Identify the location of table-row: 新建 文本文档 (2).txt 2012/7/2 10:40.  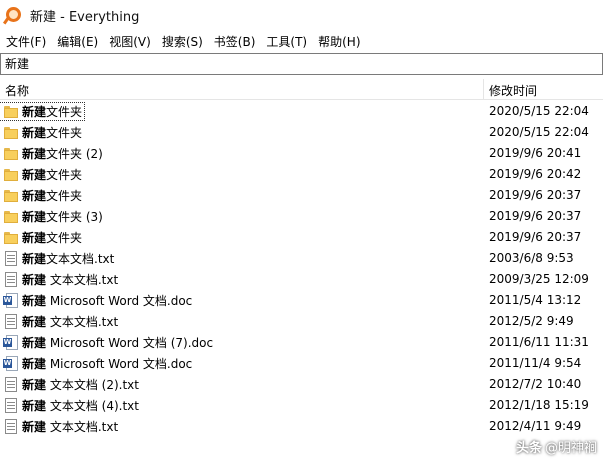
(301, 384).